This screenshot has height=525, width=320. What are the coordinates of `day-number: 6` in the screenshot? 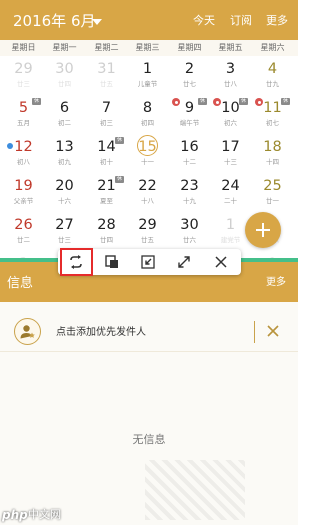 It's located at (64, 108).